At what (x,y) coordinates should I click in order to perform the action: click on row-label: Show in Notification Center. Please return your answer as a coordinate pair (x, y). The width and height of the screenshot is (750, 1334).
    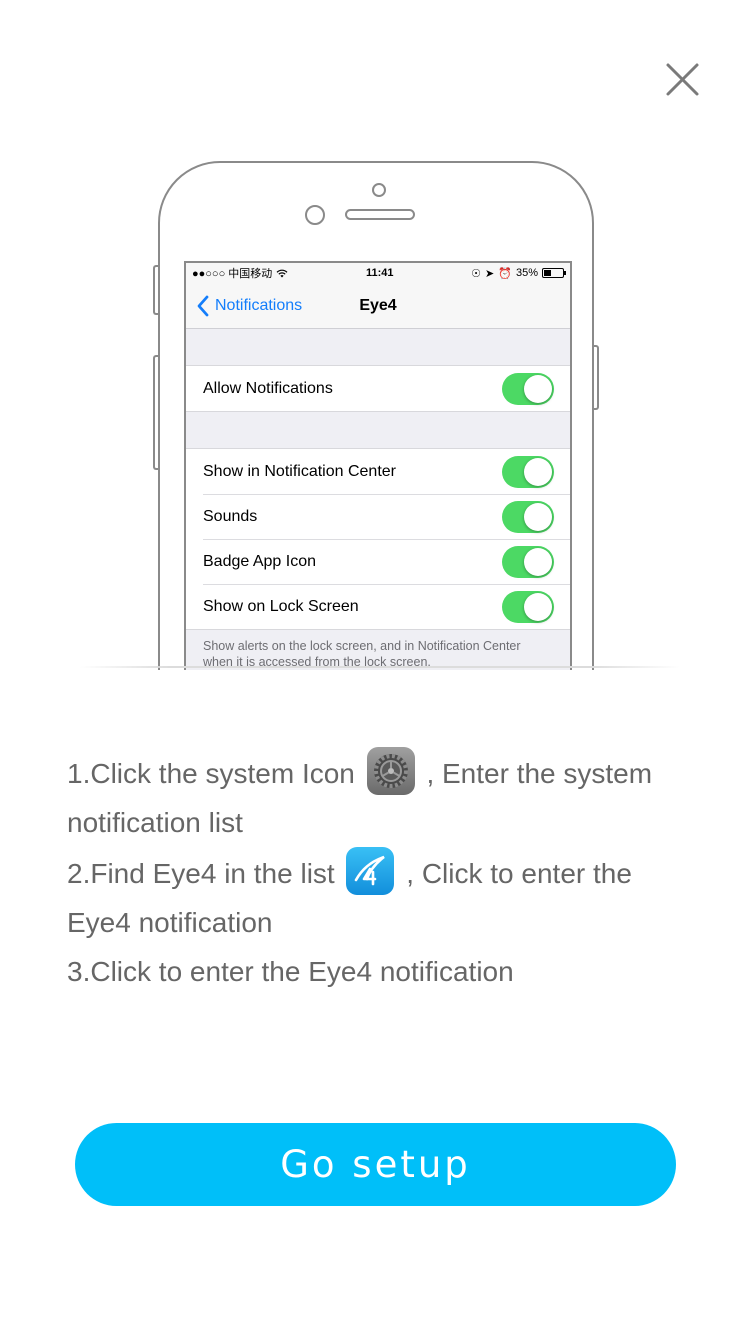
    Looking at the image, I should click on (299, 471).